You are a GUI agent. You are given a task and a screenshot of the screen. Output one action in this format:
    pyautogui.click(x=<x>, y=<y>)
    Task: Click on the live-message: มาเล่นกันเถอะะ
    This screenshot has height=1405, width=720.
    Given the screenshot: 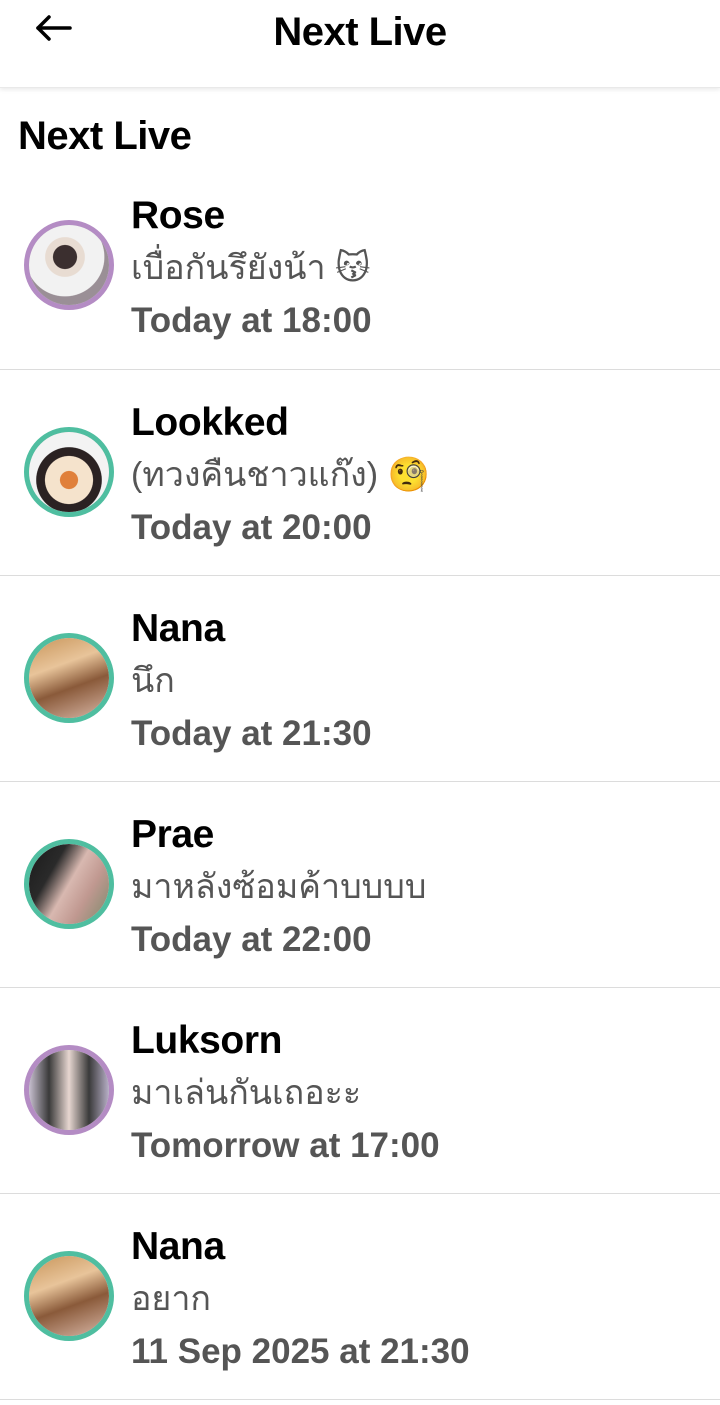 What is the action you would take?
    pyautogui.click(x=246, y=1093)
    